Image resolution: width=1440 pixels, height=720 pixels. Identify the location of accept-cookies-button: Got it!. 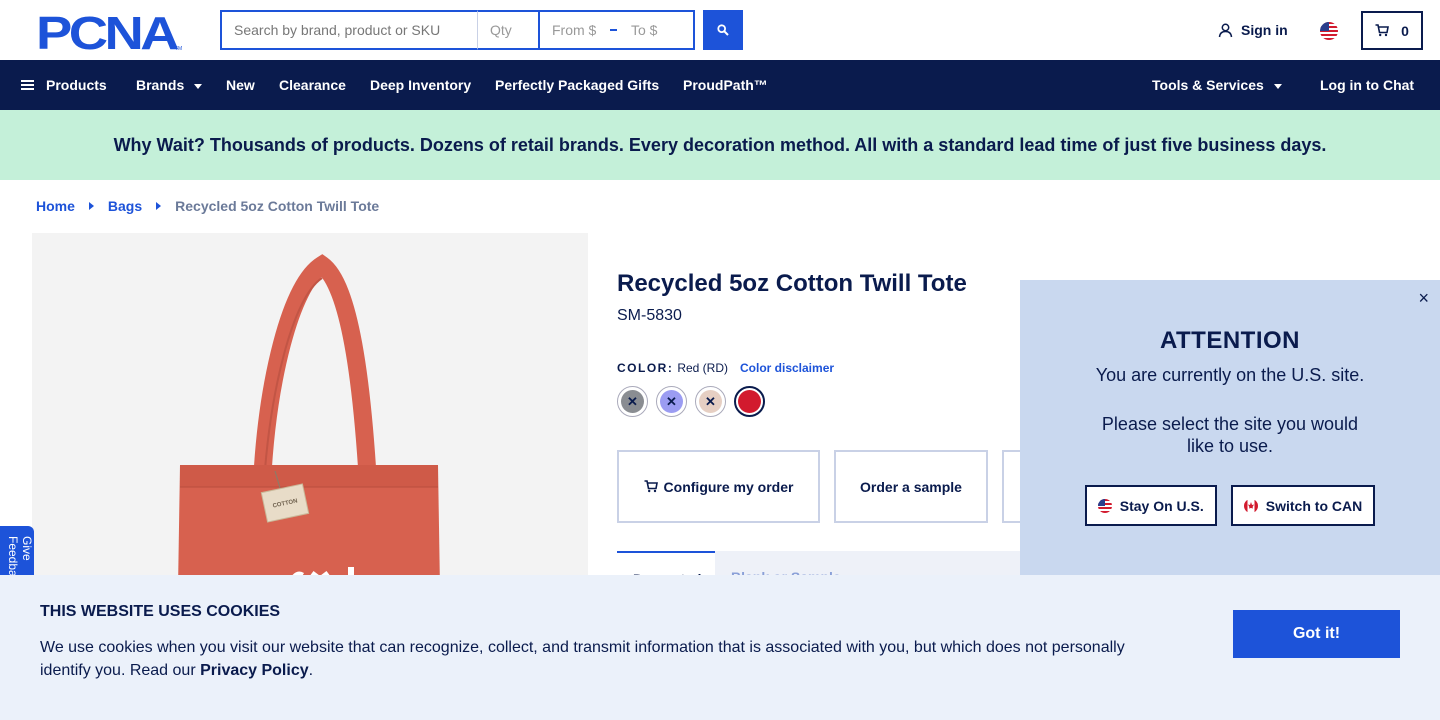
(1316, 634).